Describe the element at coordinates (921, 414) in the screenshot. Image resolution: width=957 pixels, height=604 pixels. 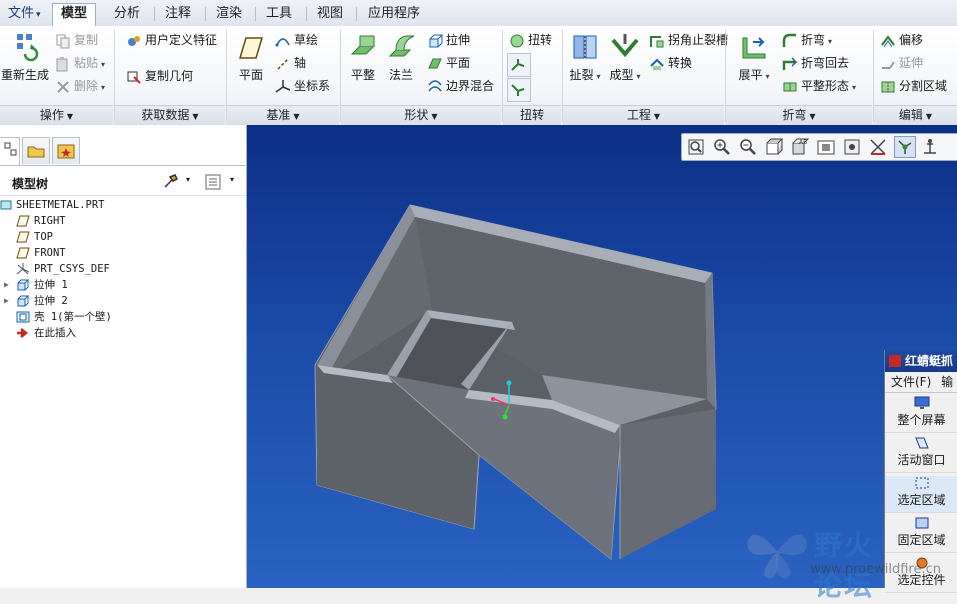
I see `capture-full-screen-button: 整个屏幕` at that location.